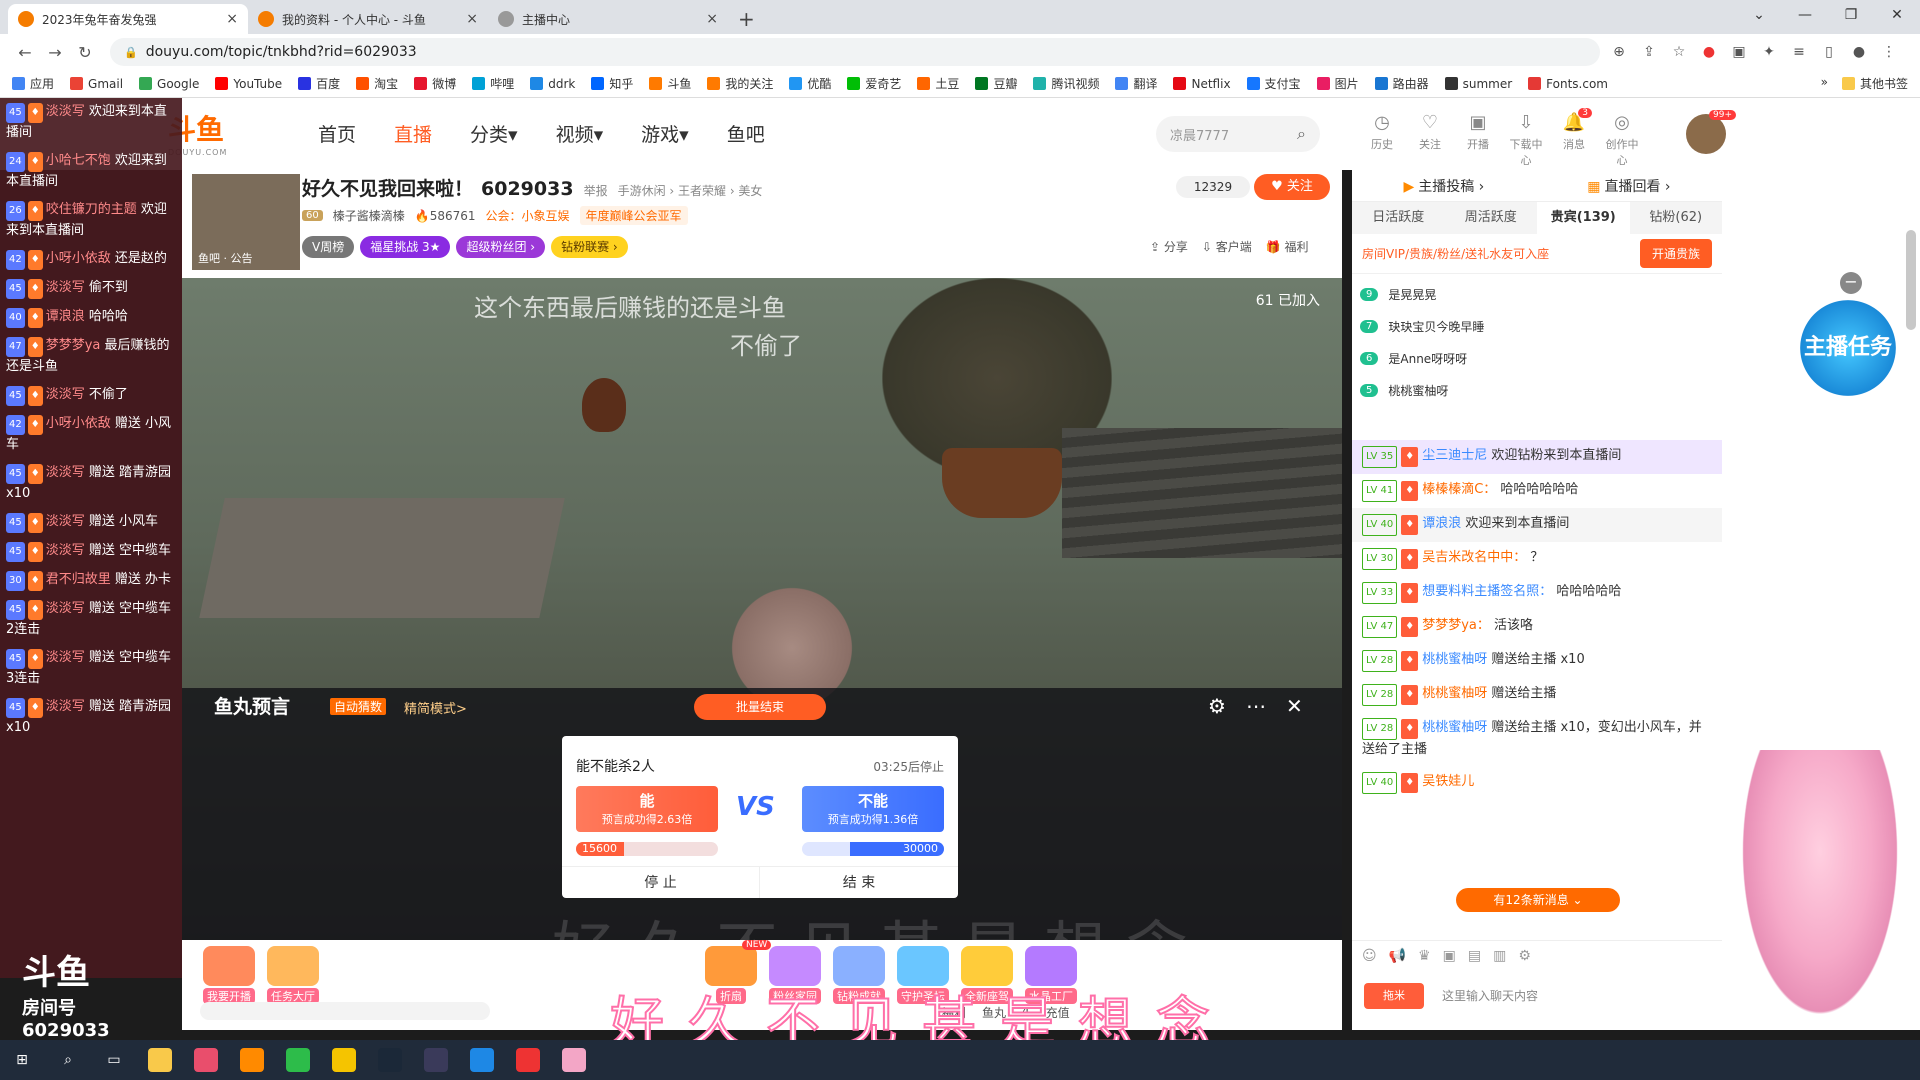 The width and height of the screenshot is (1920, 1080). I want to click on chrome-icon, so click(528, 1060).